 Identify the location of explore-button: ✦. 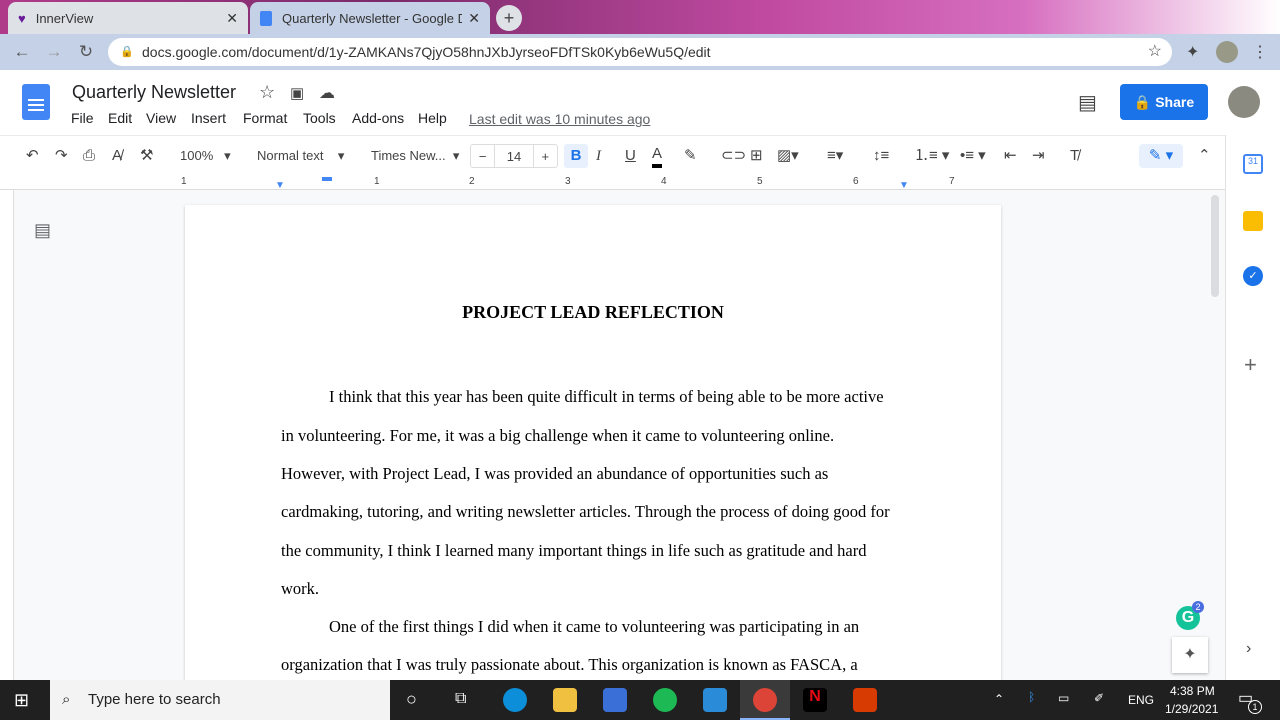
(1190, 655).